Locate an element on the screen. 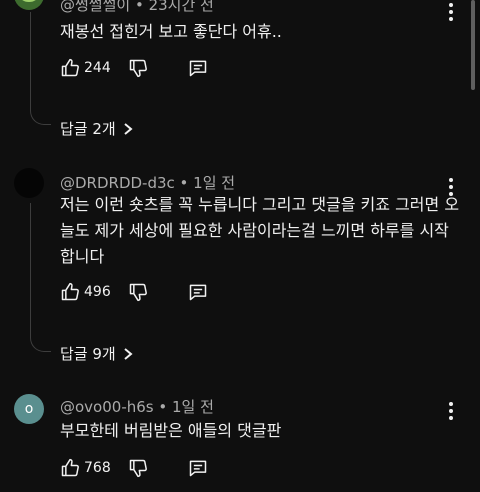 The width and height of the screenshot is (480, 492). replies-label: 답글 9개 is located at coordinates (88, 354).